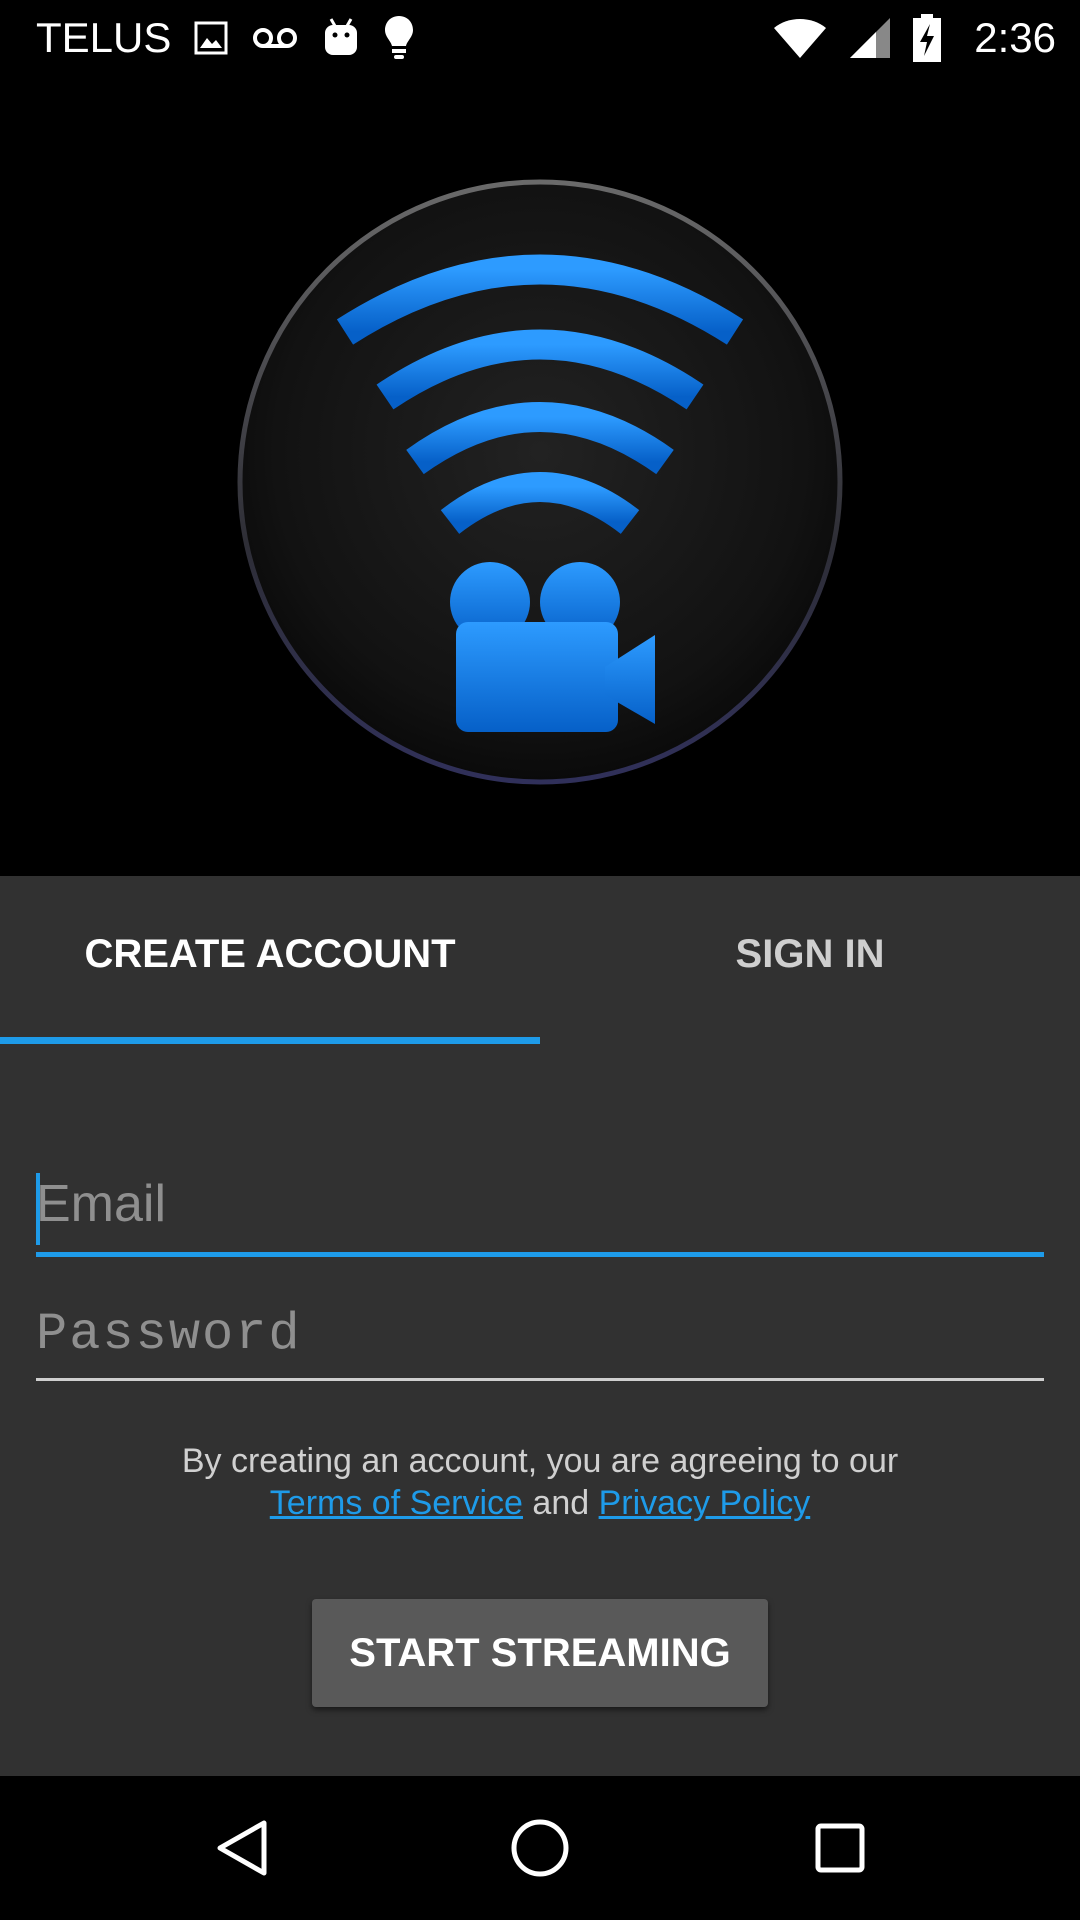  What do you see at coordinates (396, 1503) in the screenshot?
I see `terms-of-service-link: Terms of Service` at bounding box center [396, 1503].